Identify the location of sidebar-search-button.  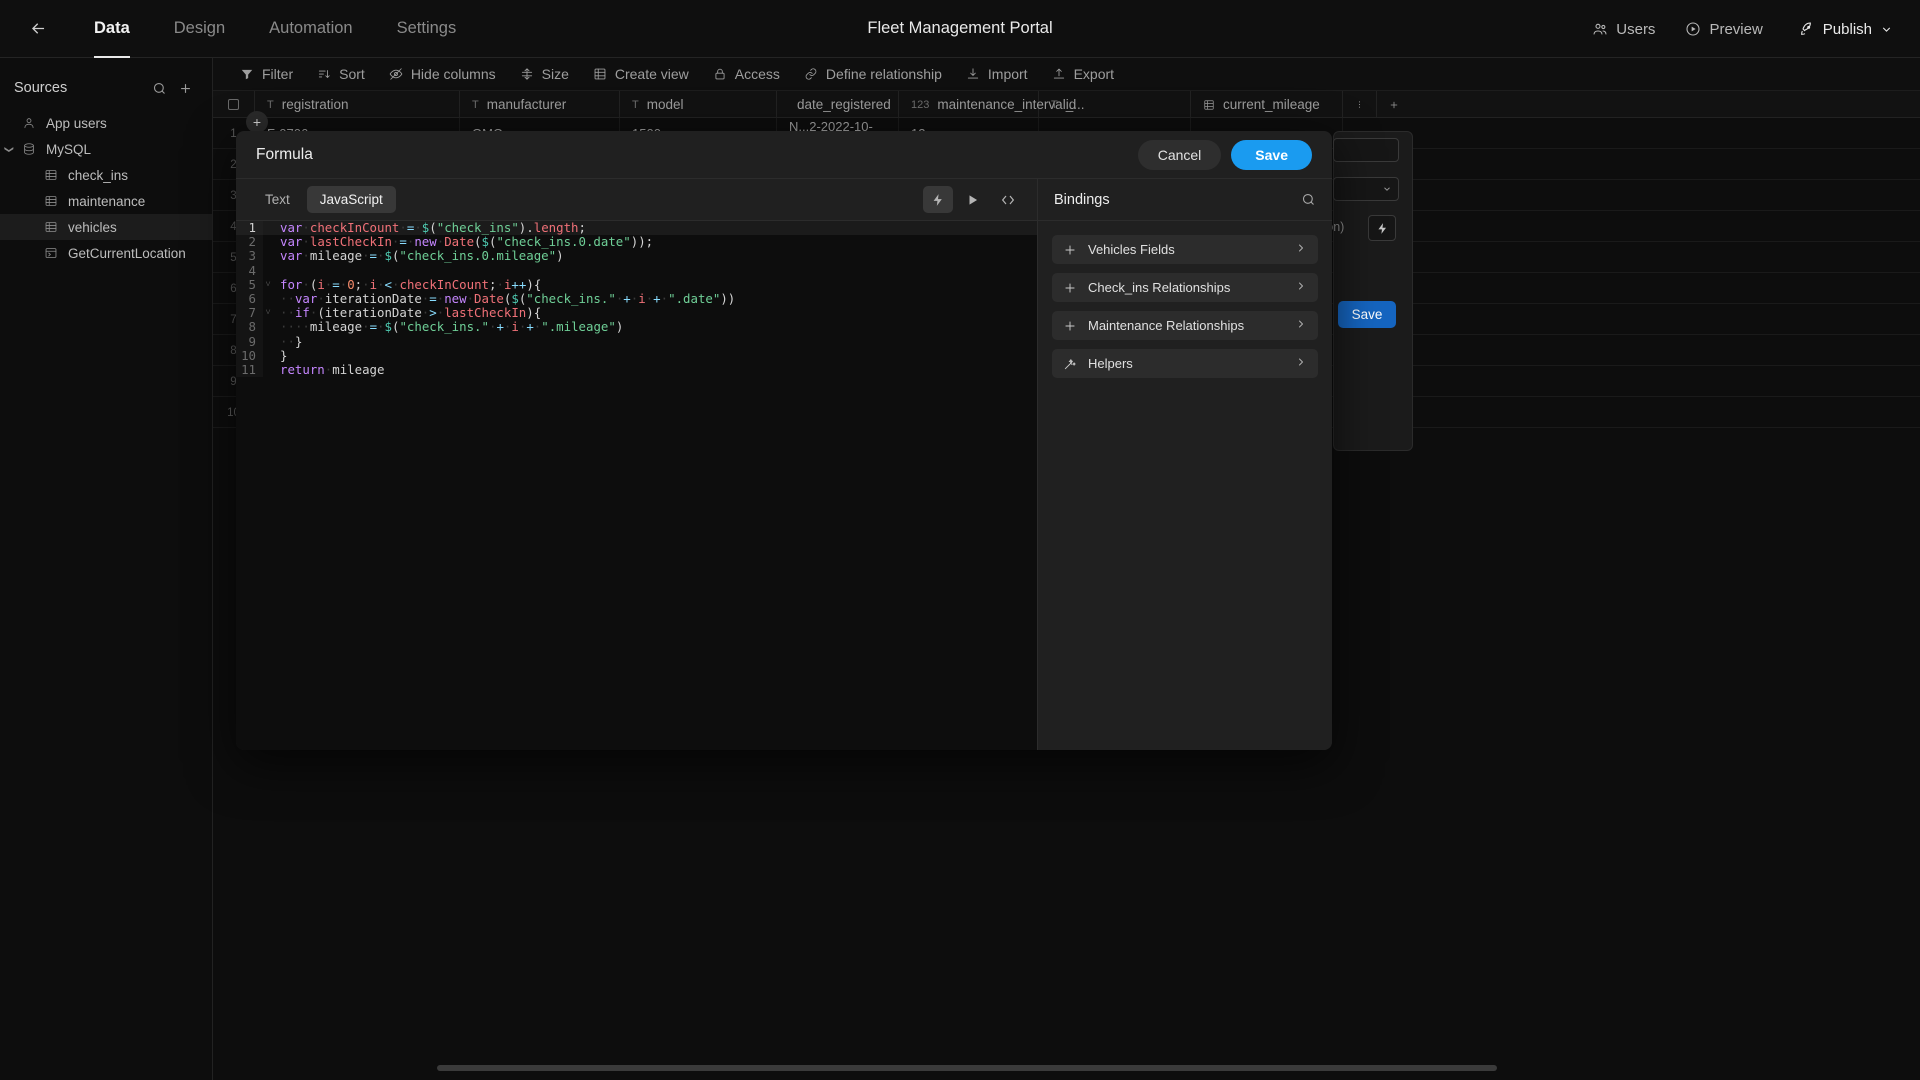
(159, 88).